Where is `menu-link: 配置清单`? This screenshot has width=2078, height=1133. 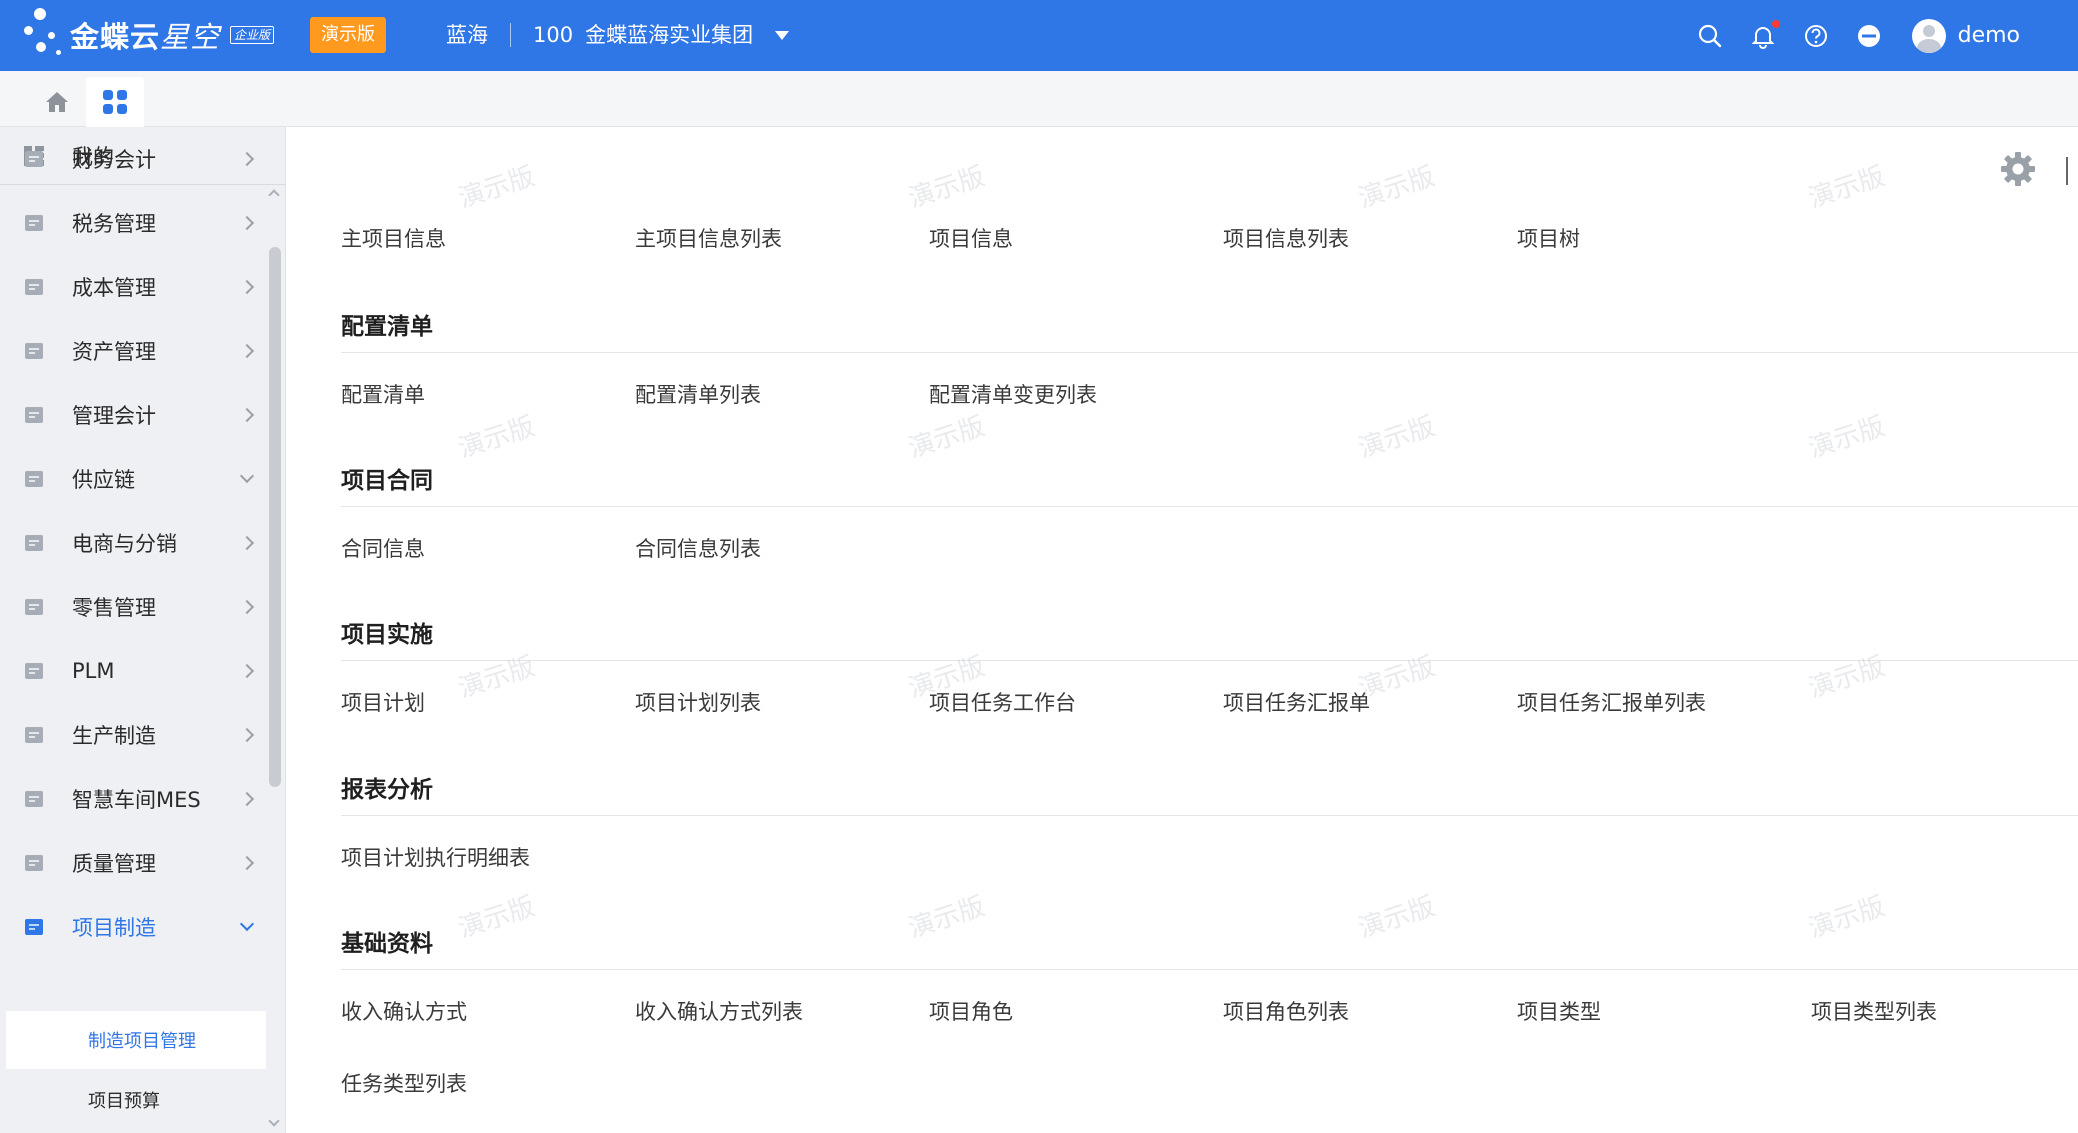
menu-link: 配置清单 is located at coordinates (383, 394).